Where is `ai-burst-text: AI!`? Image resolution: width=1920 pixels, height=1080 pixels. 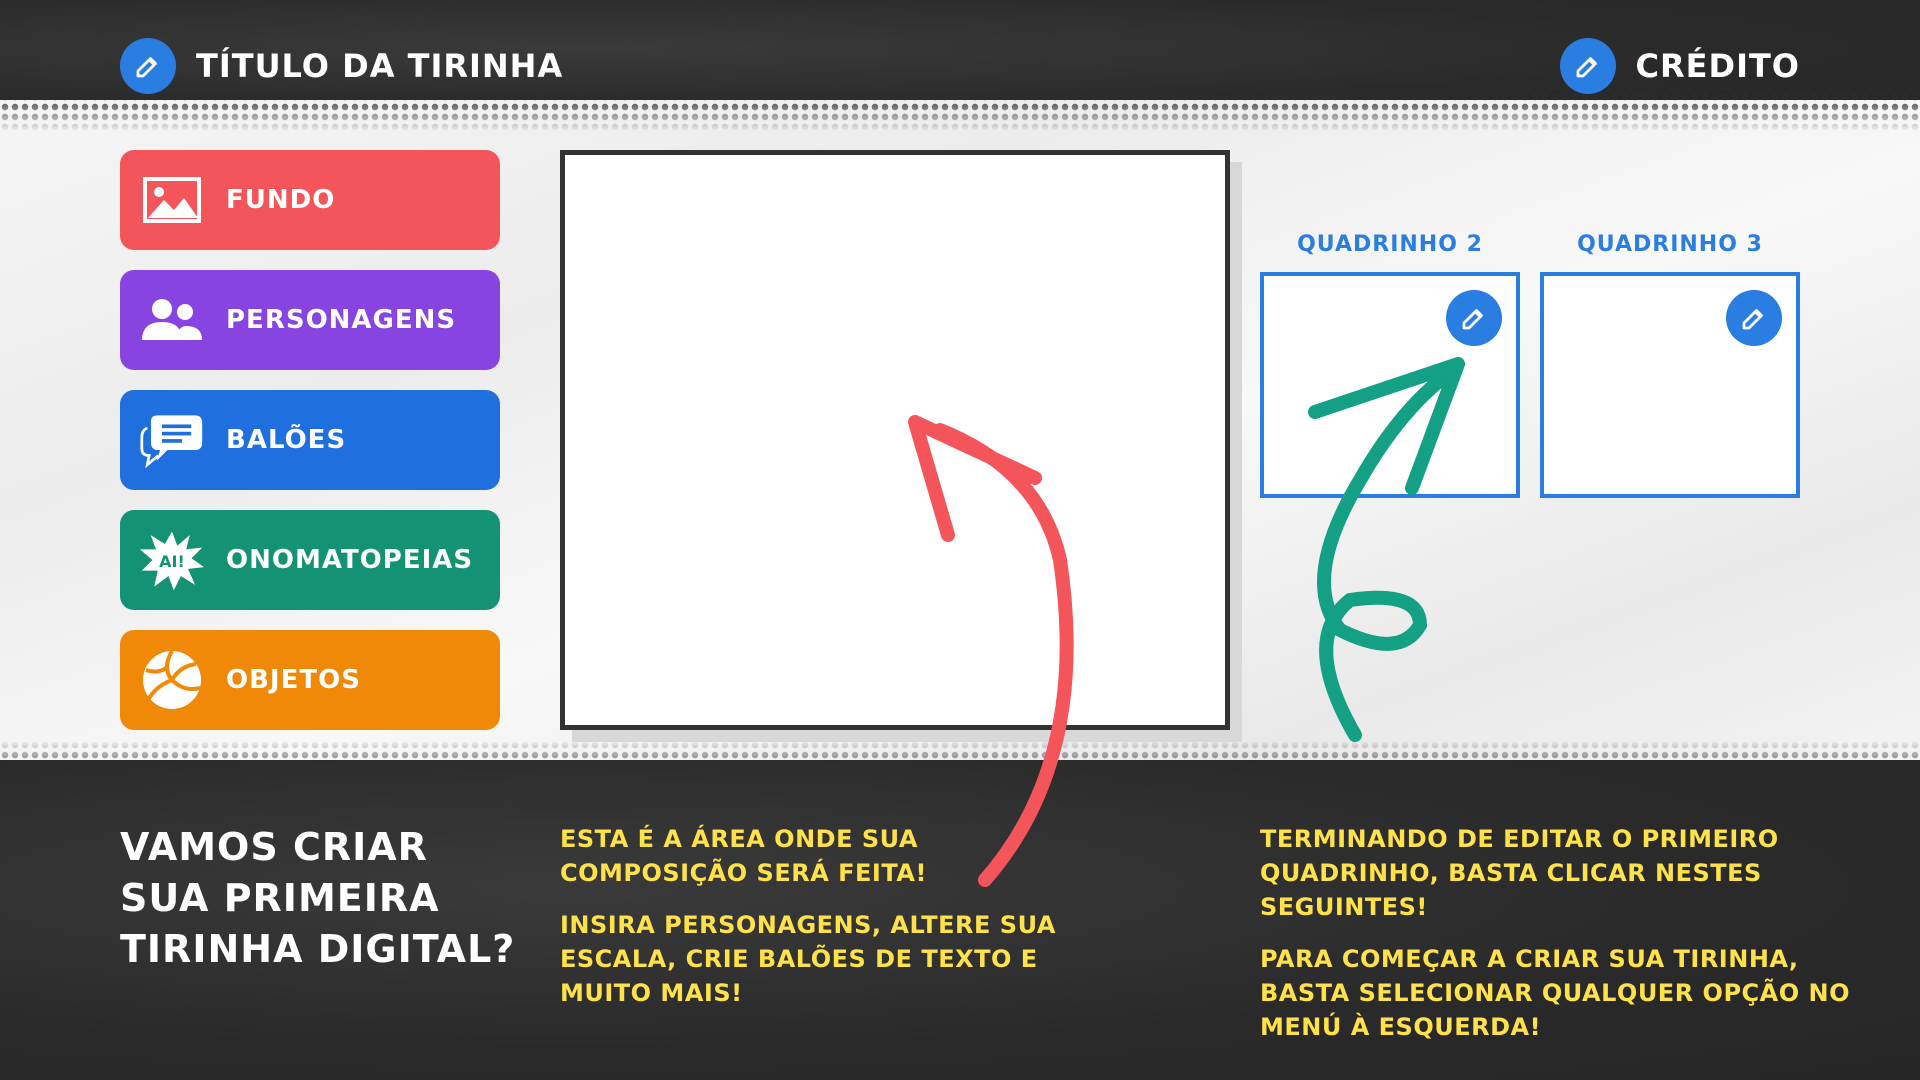
ai-burst-text: AI! is located at coordinates (172, 561).